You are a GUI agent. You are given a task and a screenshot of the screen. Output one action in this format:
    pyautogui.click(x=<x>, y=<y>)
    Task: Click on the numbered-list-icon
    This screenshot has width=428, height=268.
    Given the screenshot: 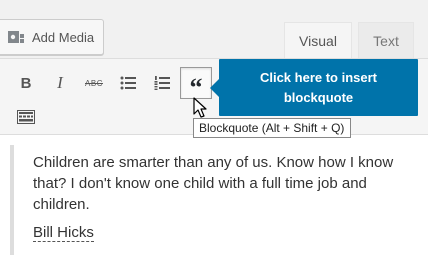 What is the action you would take?
    pyautogui.click(x=162, y=83)
    